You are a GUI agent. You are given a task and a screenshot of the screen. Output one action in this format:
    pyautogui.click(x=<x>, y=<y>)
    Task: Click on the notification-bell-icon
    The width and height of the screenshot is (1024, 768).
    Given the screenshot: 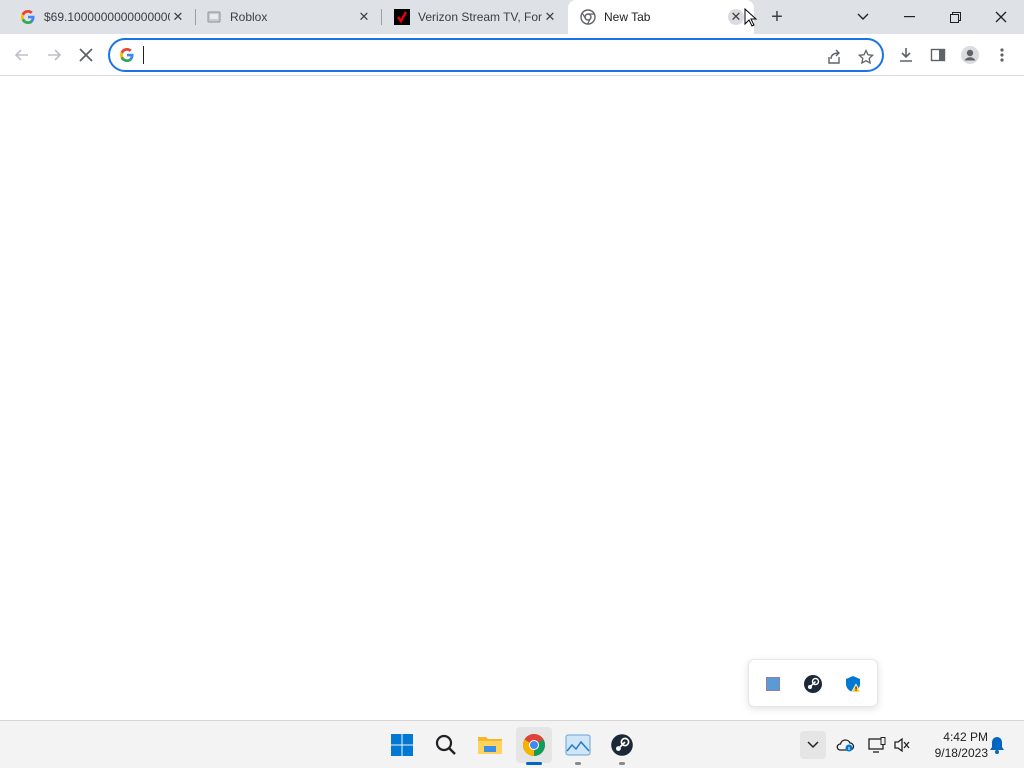 What is the action you would take?
    pyautogui.click(x=997, y=745)
    